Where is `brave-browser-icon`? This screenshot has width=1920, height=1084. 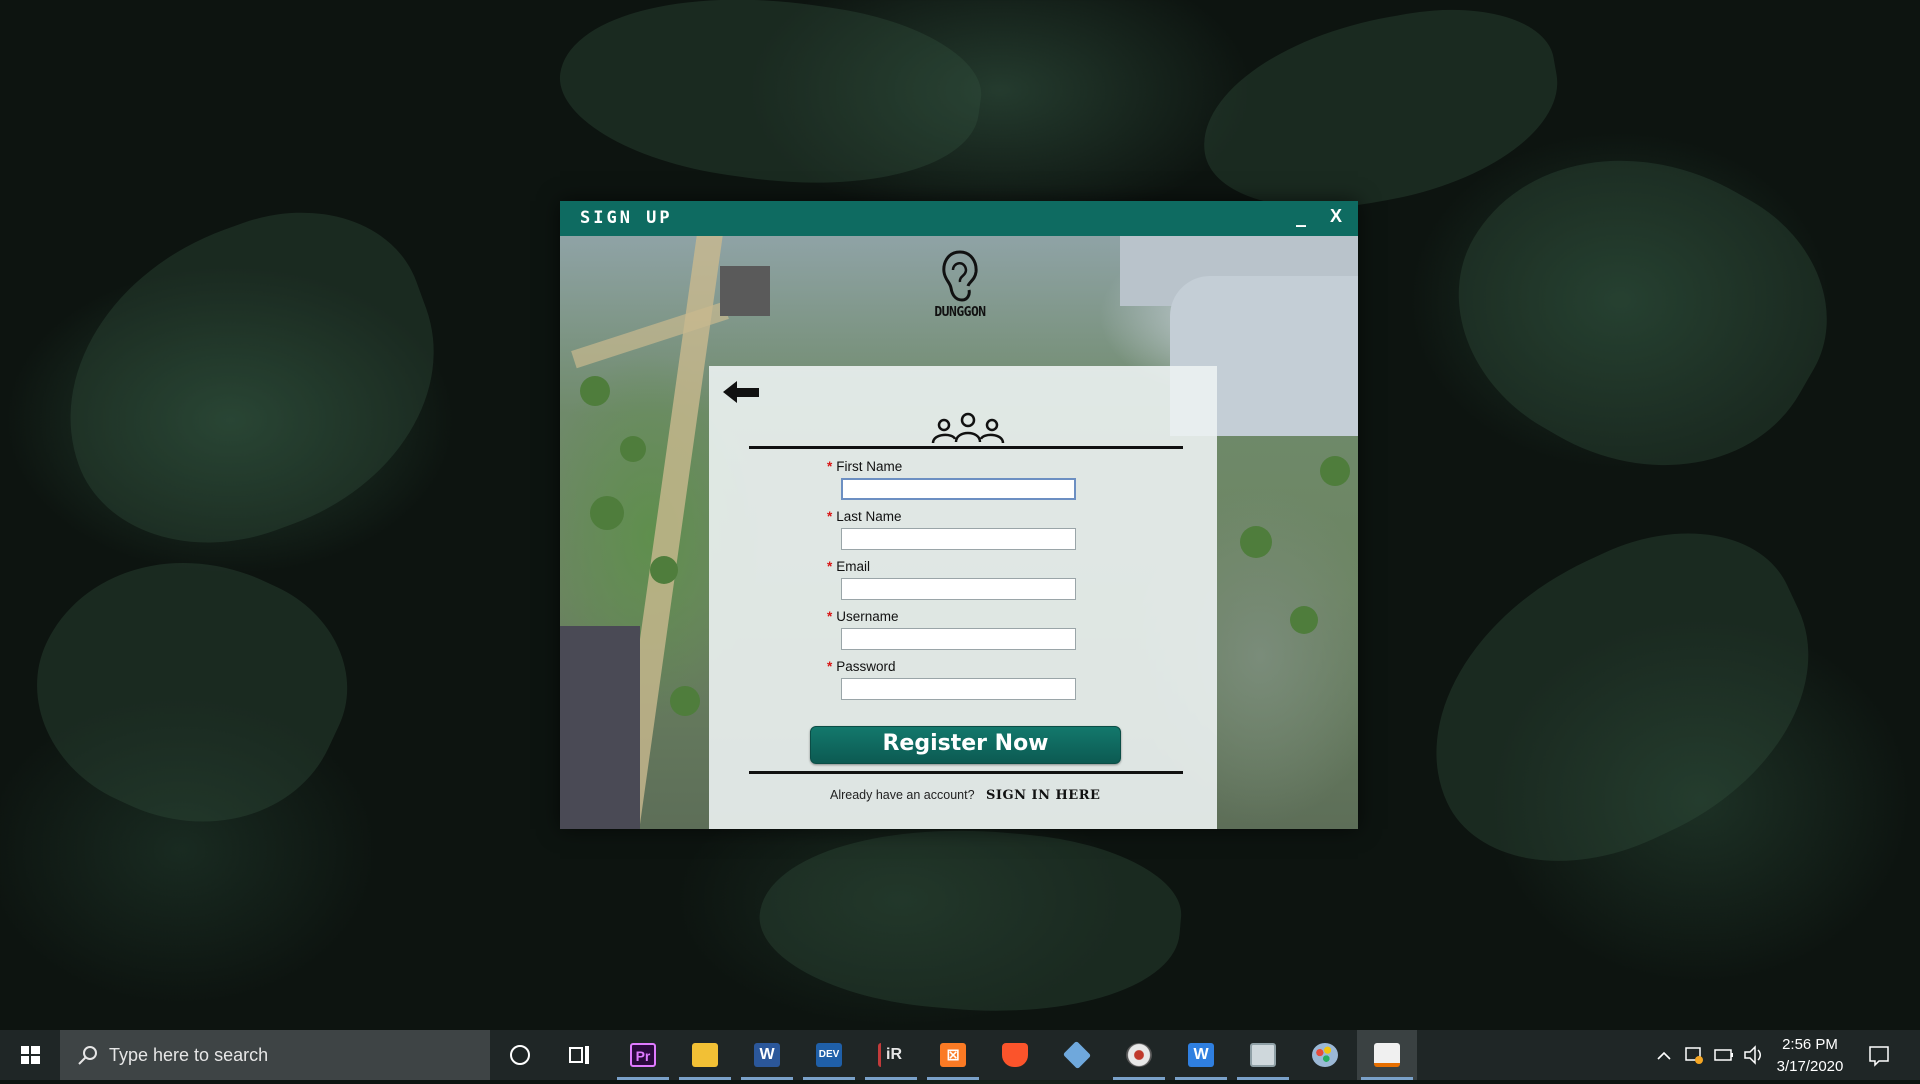 brave-browser-icon is located at coordinates (1015, 1055).